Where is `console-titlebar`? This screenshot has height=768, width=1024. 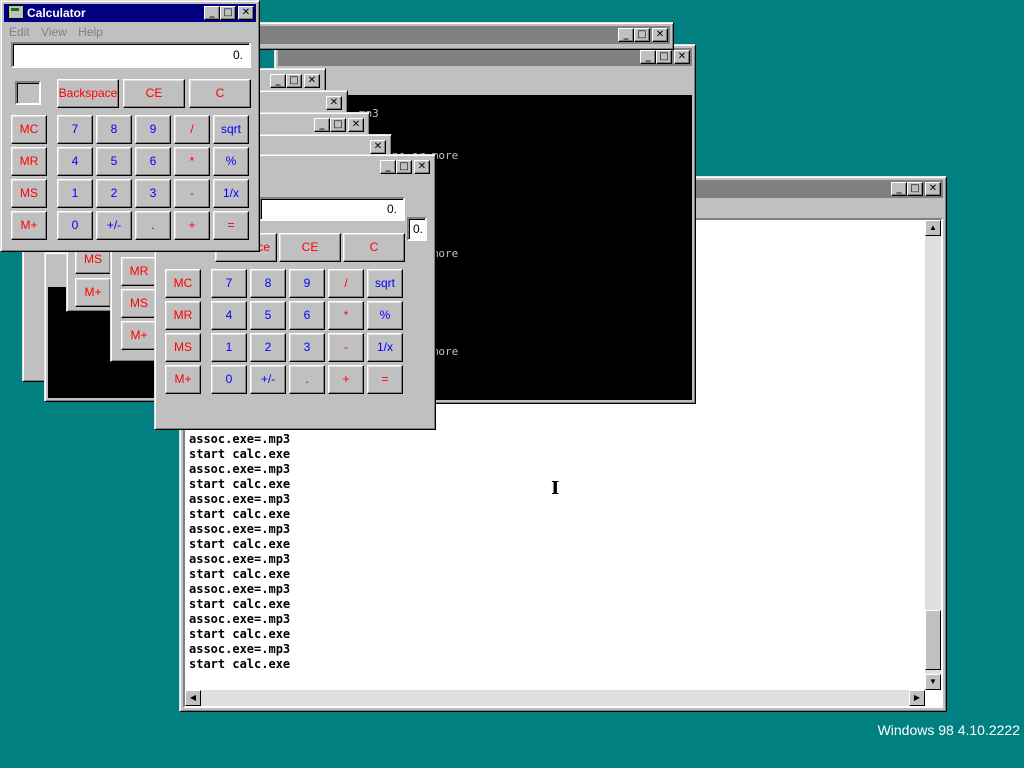
console-titlebar is located at coordinates (485, 57).